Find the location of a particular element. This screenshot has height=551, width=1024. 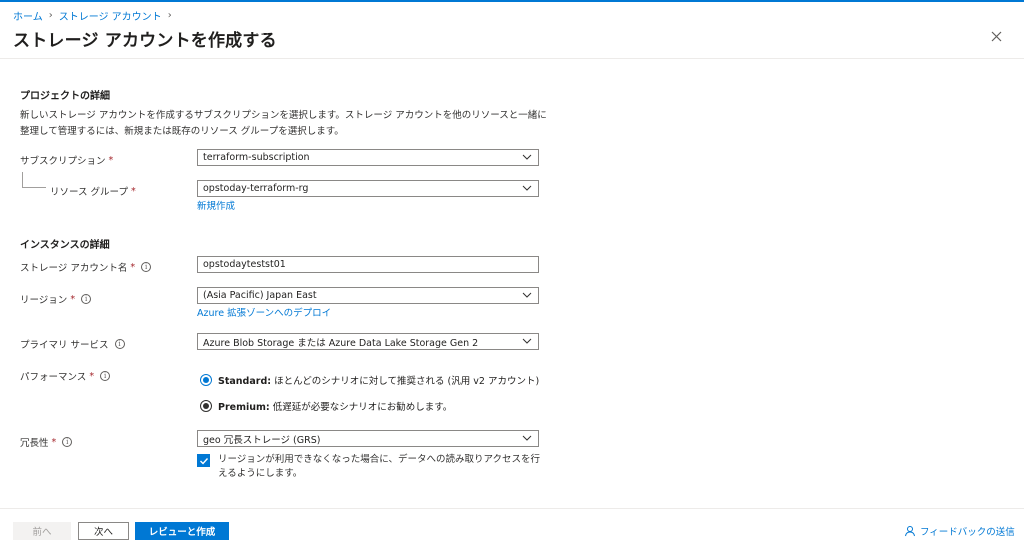

redundancy-label: 冗長性 * i is located at coordinates (46, 442).